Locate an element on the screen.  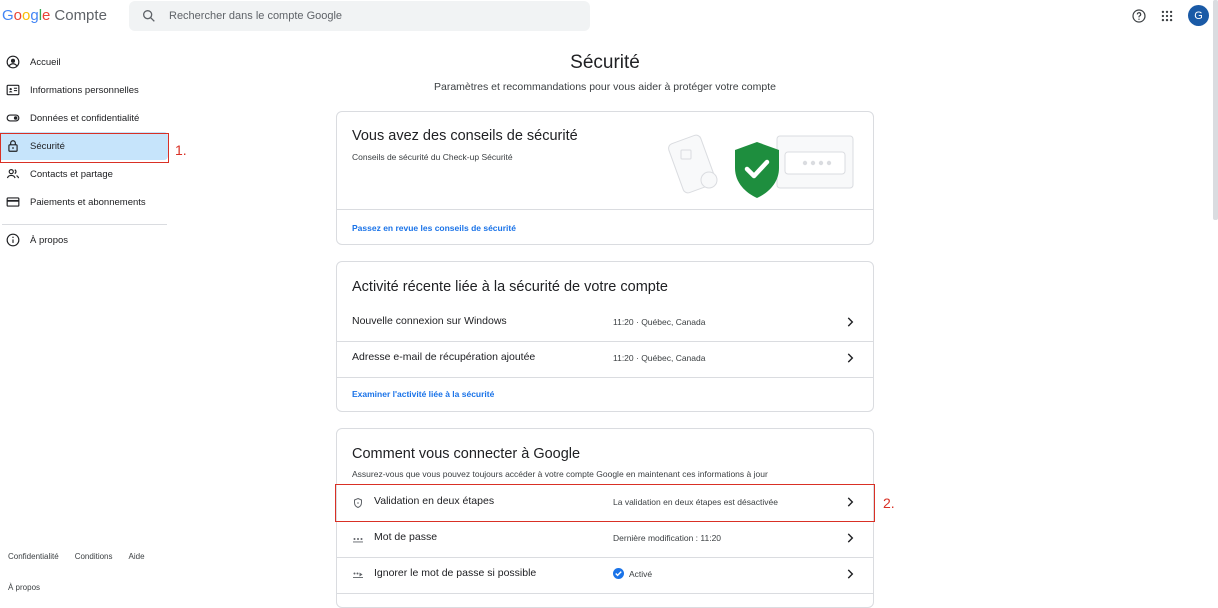
sidebar-item-donnees: Données et confidentialité is located at coordinates (85, 118).